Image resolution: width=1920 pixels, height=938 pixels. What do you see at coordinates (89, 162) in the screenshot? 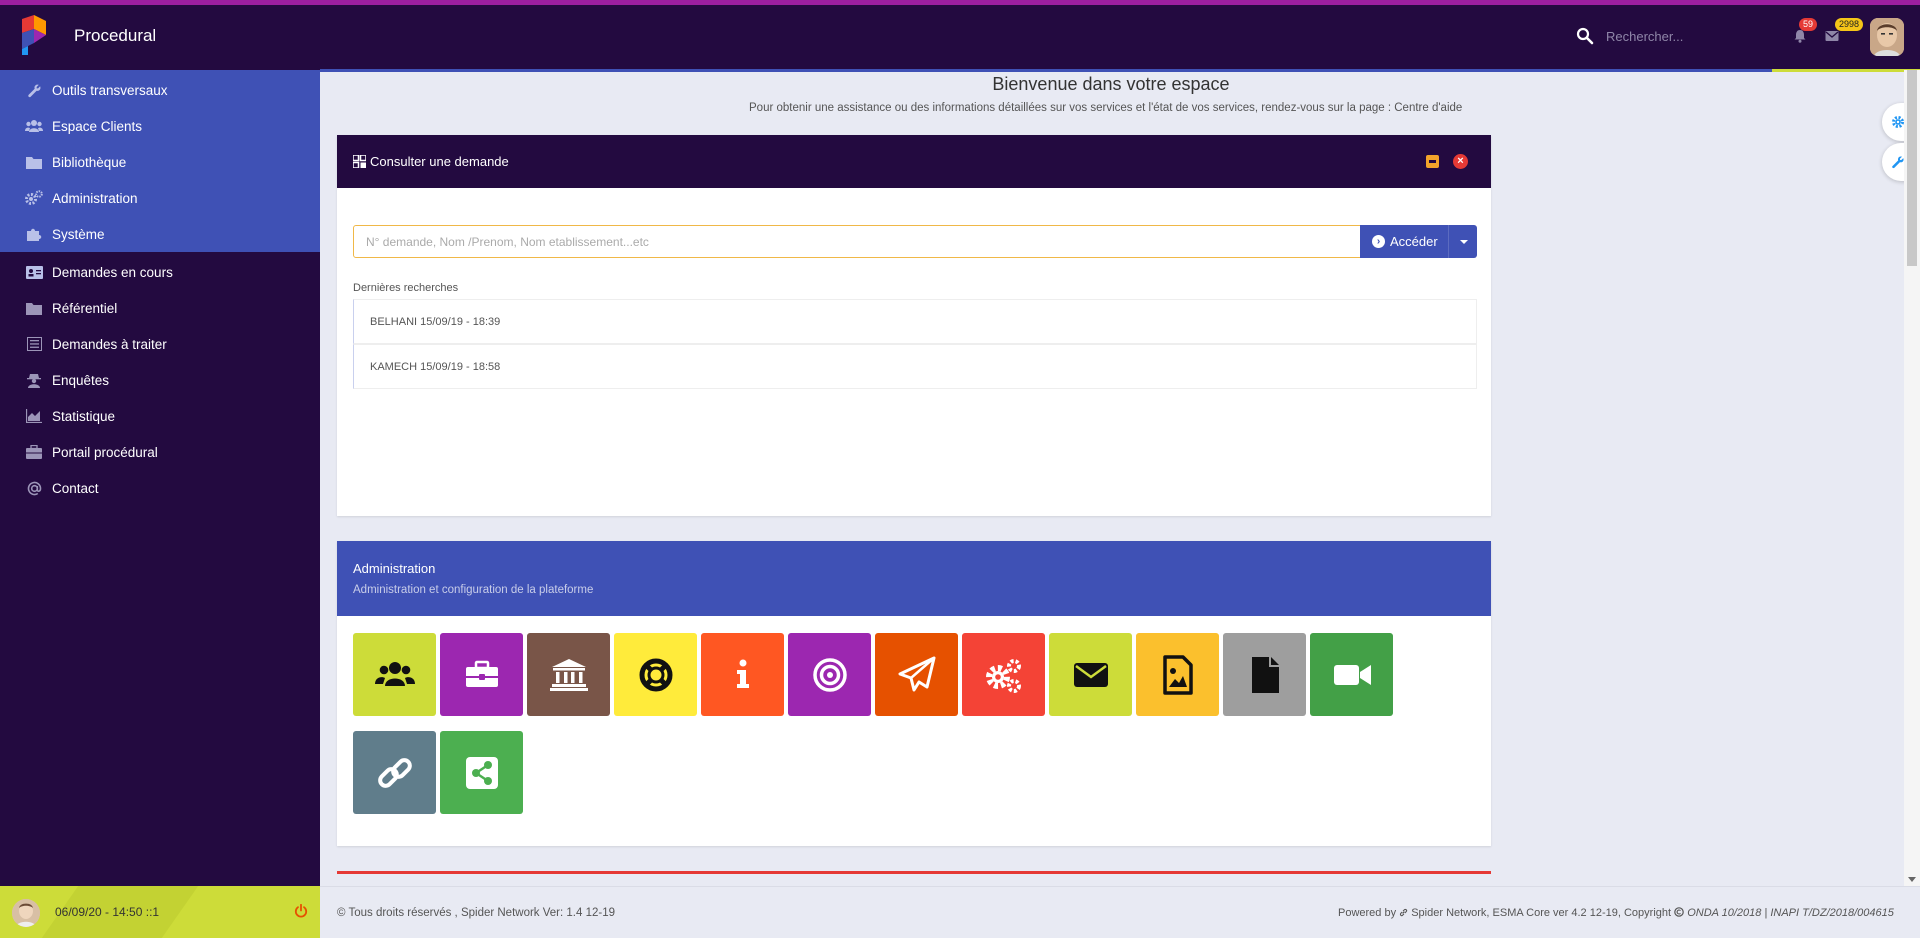
I see `sidebar-item-label: Bibliothèque` at bounding box center [89, 162].